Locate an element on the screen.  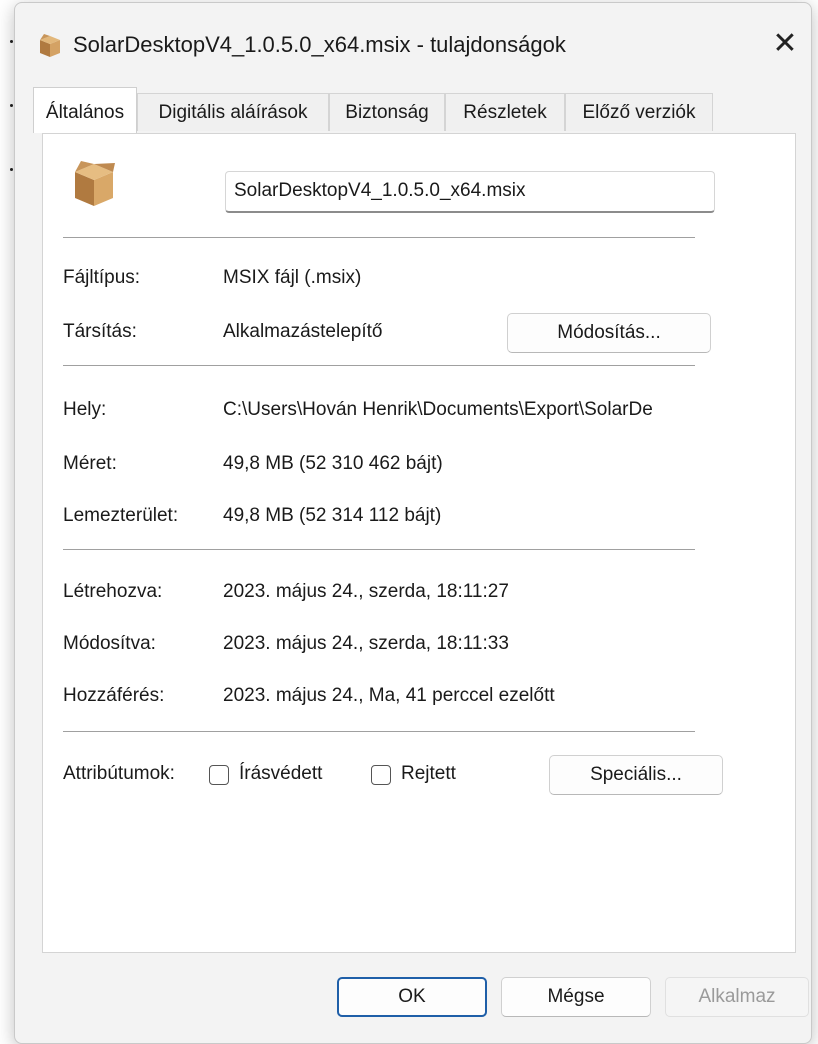
cancel-button: Mégse is located at coordinates (576, 997).